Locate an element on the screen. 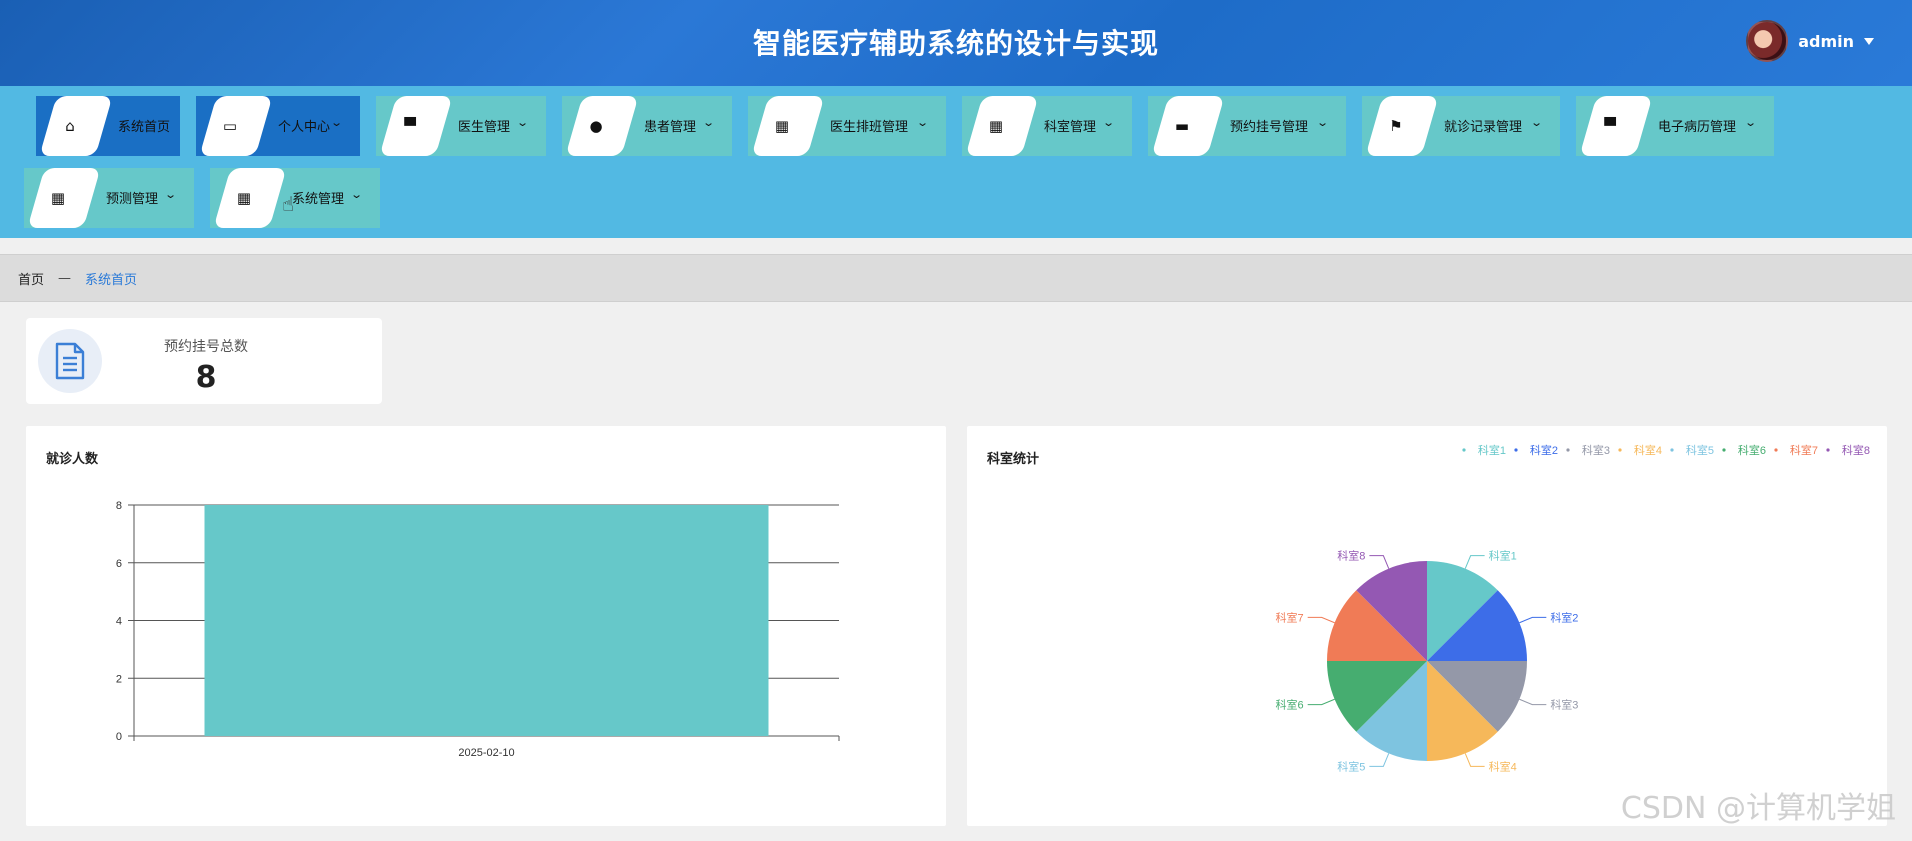  legend-label-1: 科室2 is located at coordinates (1544, 450).